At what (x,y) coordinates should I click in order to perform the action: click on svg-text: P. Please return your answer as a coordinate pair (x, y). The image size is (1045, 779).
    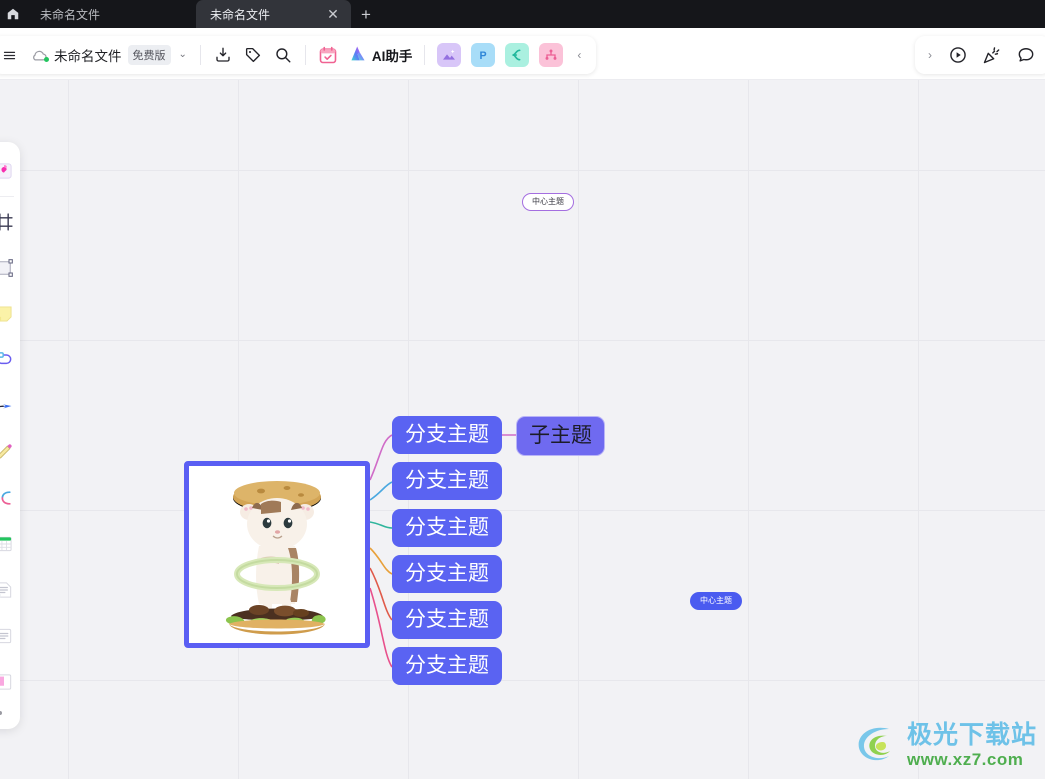
    Looking at the image, I should click on (483, 56).